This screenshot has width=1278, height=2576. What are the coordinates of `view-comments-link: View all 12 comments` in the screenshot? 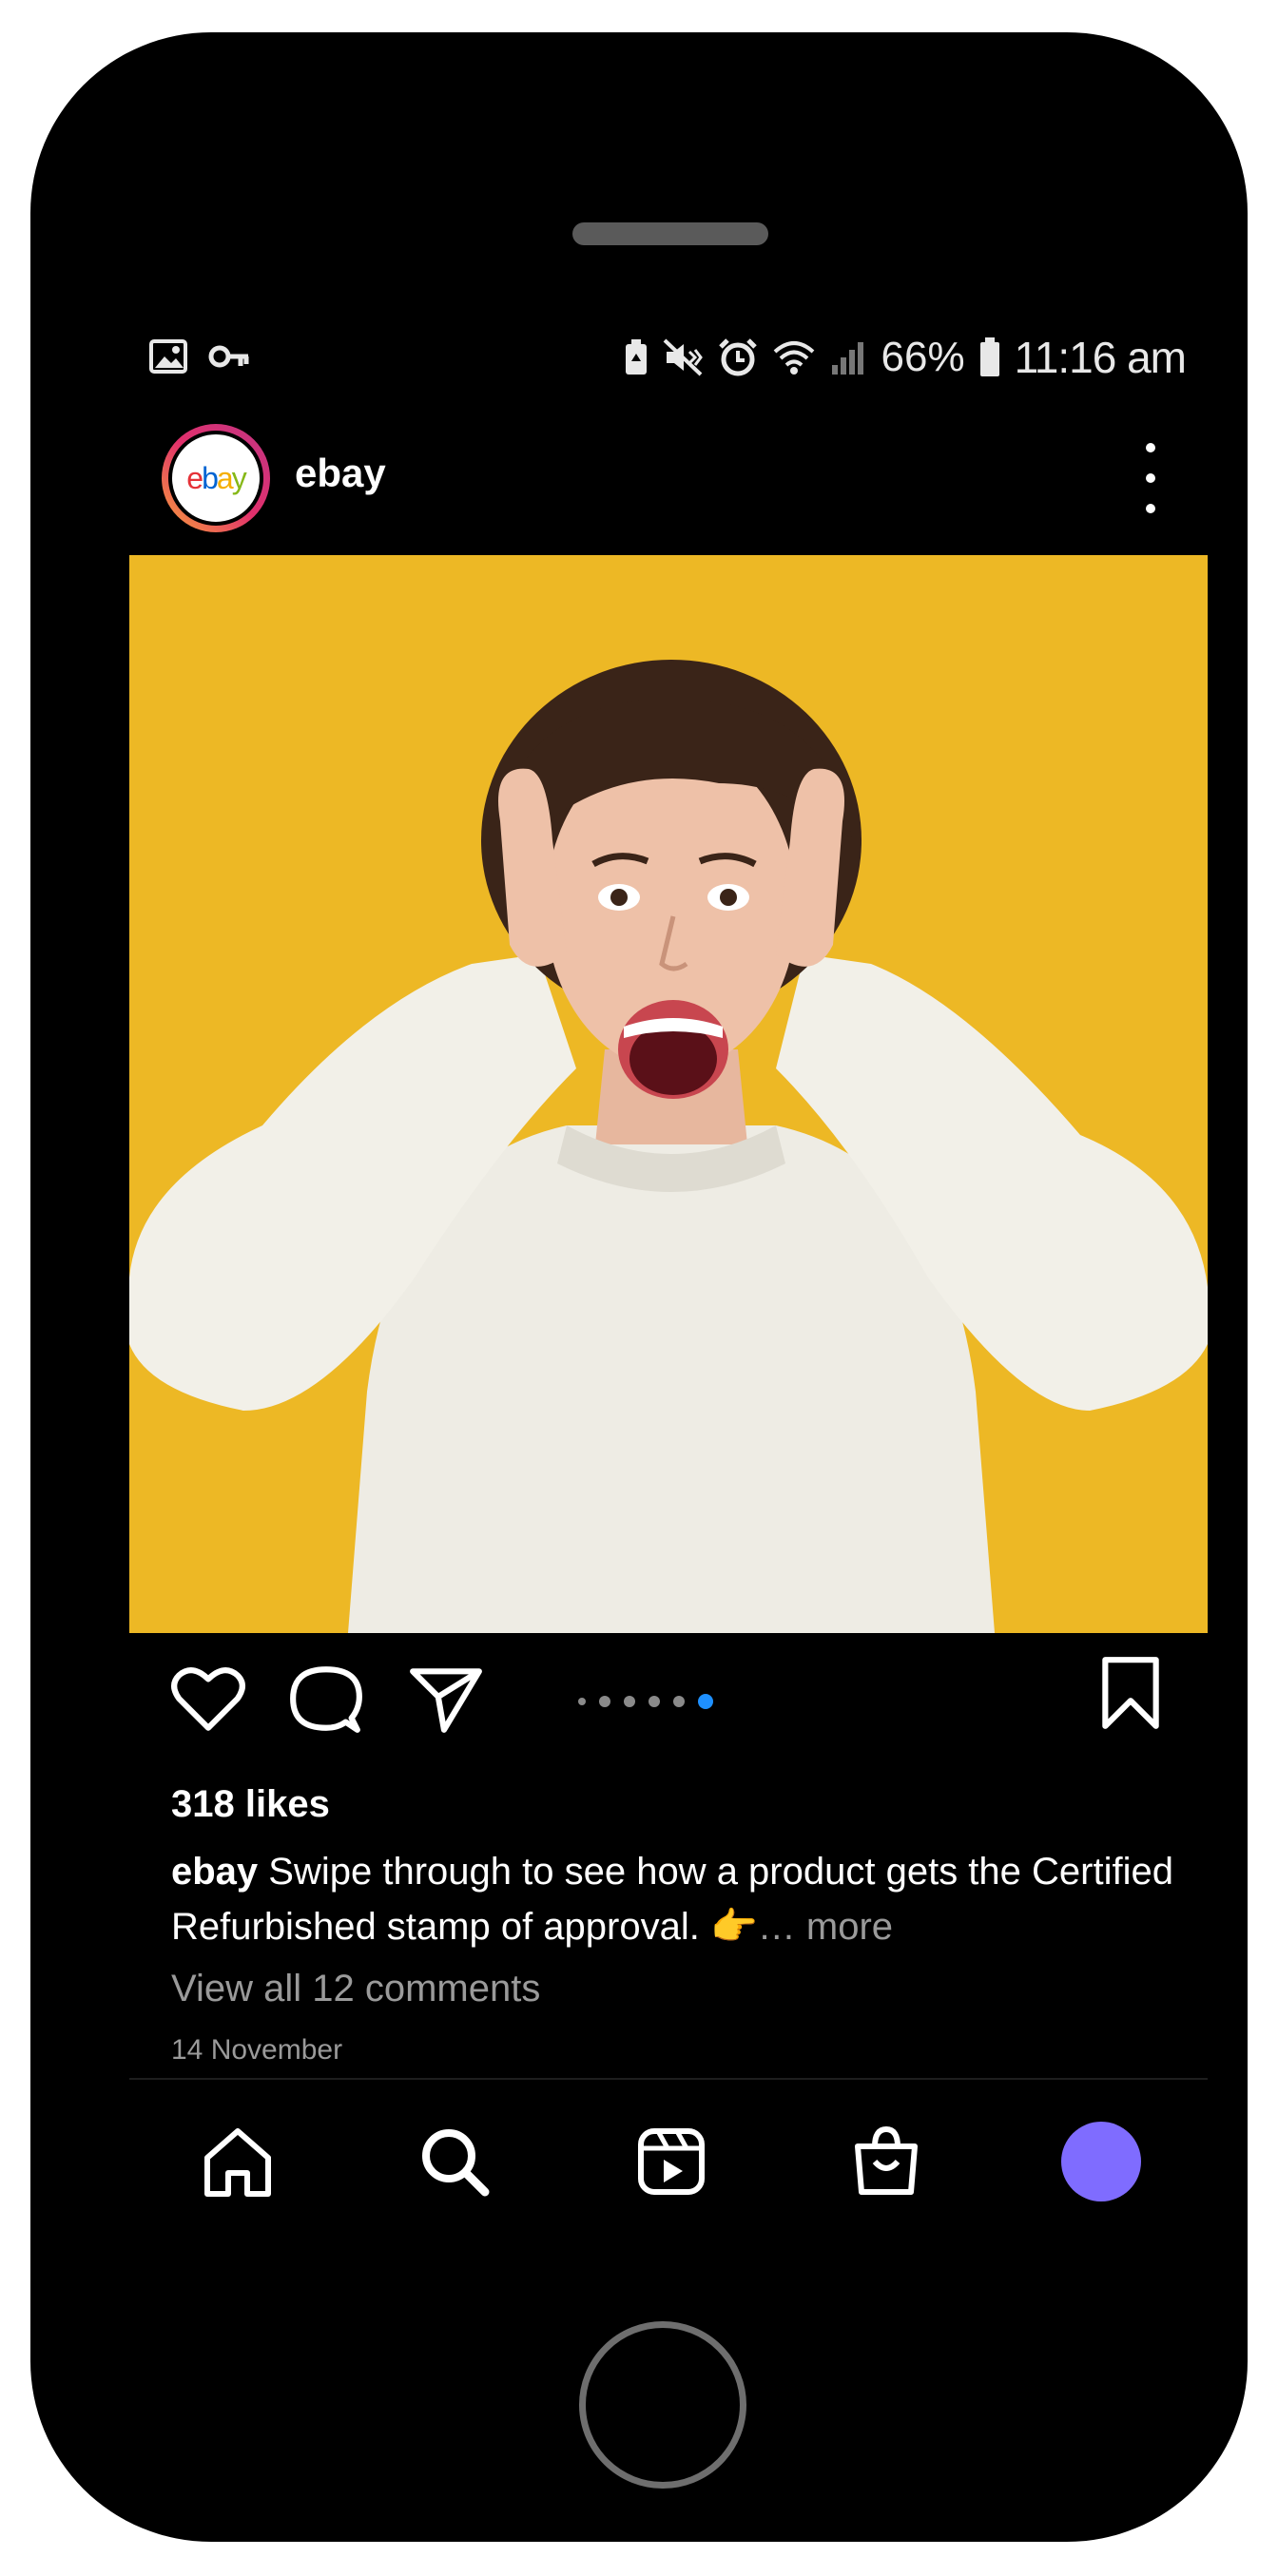 It's located at (355, 1989).